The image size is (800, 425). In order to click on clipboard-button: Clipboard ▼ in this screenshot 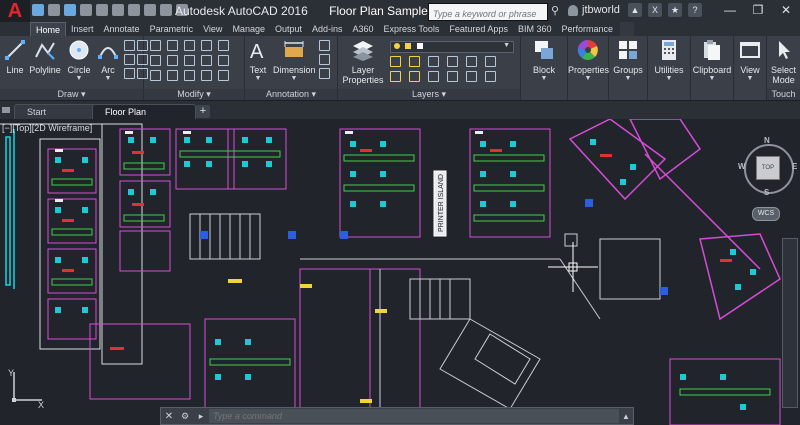, I will do `click(712, 61)`.